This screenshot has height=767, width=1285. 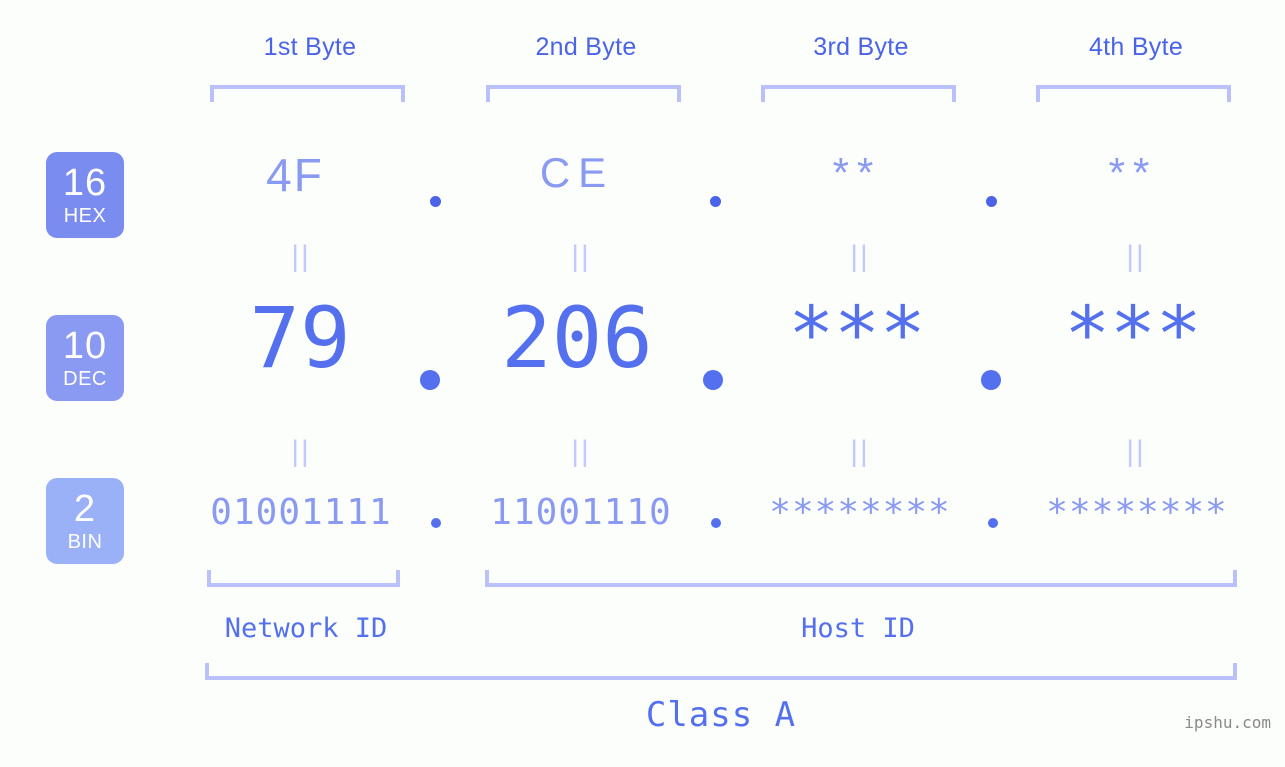 What do you see at coordinates (85, 346) in the screenshot?
I see `base-badge-dec-number: 10` at bounding box center [85, 346].